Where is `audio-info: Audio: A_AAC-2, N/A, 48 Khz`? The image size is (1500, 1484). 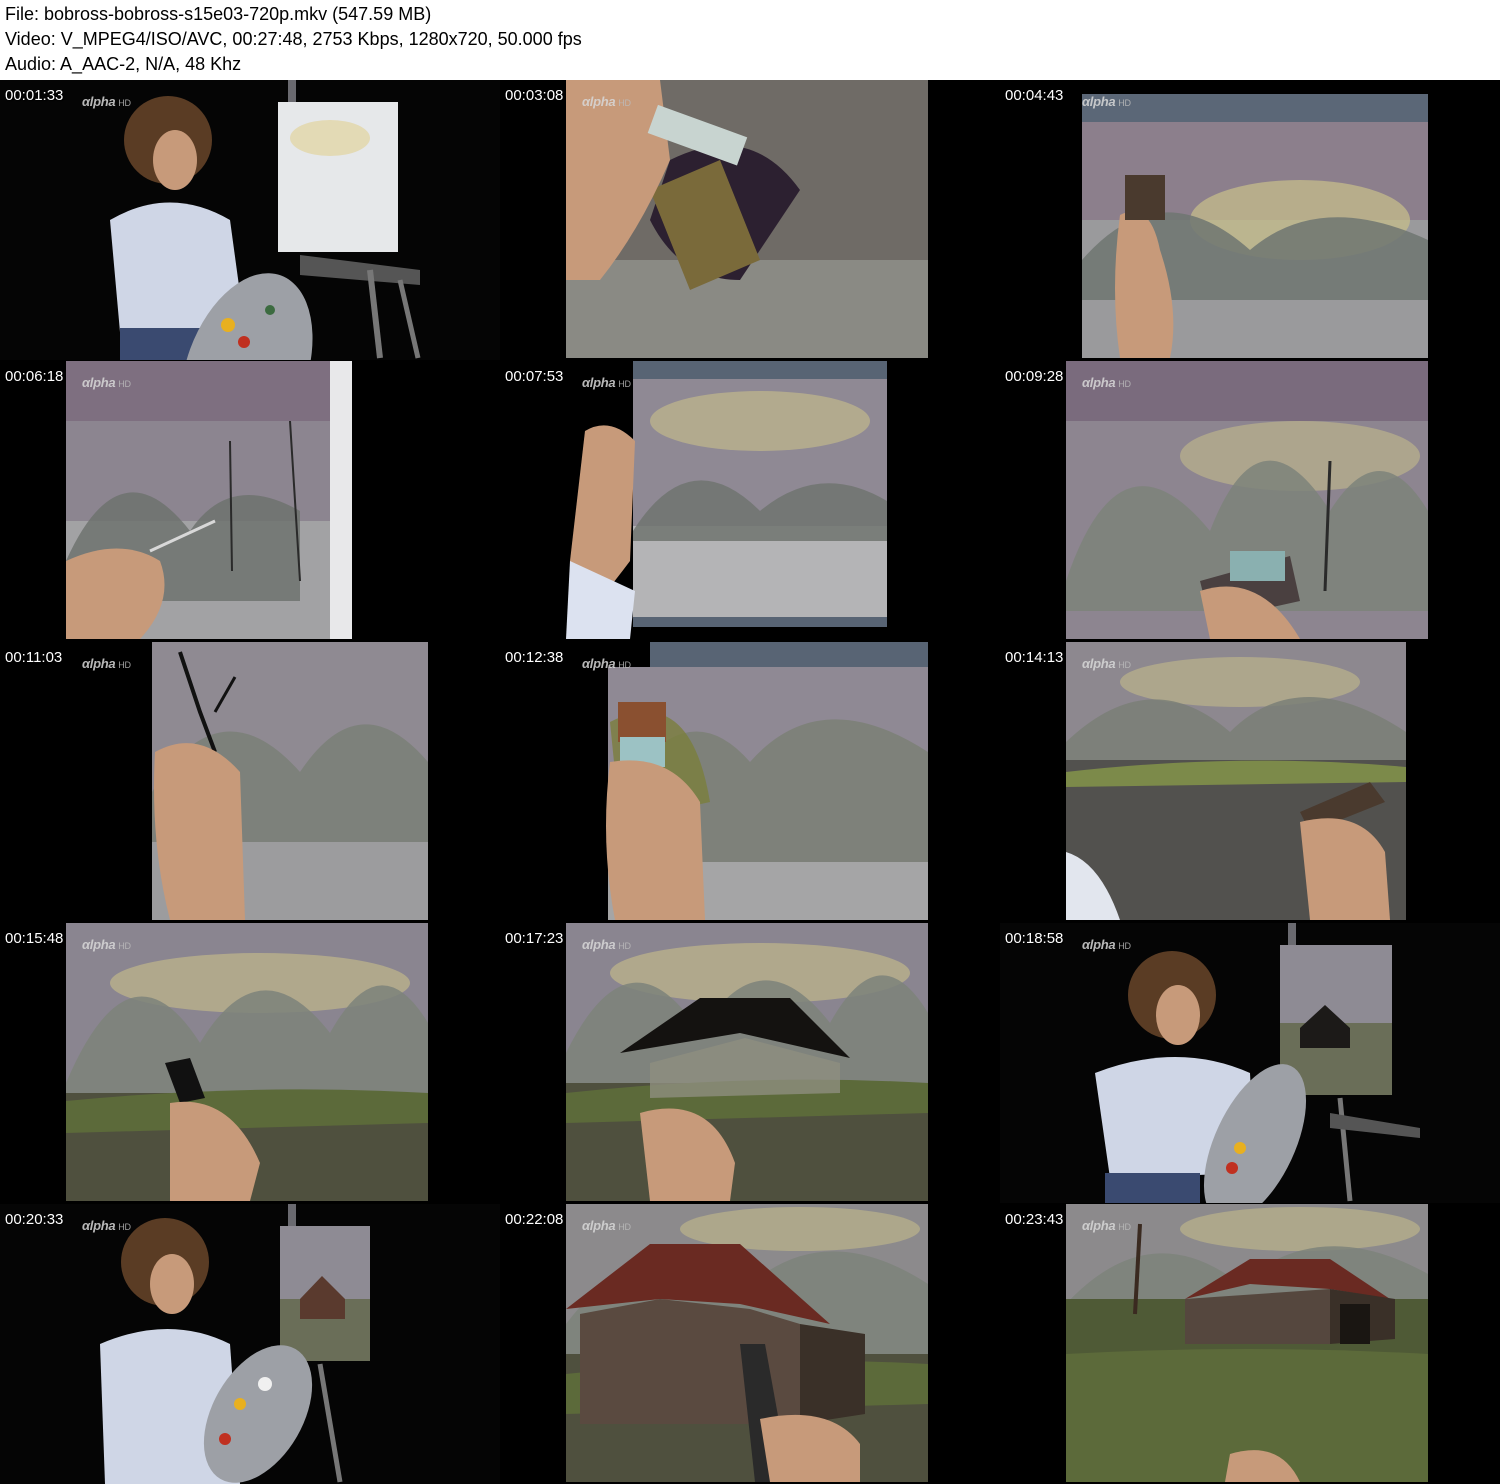
audio-info: Audio: A_AAC-2, N/A, 48 Khz is located at coordinates (123, 64).